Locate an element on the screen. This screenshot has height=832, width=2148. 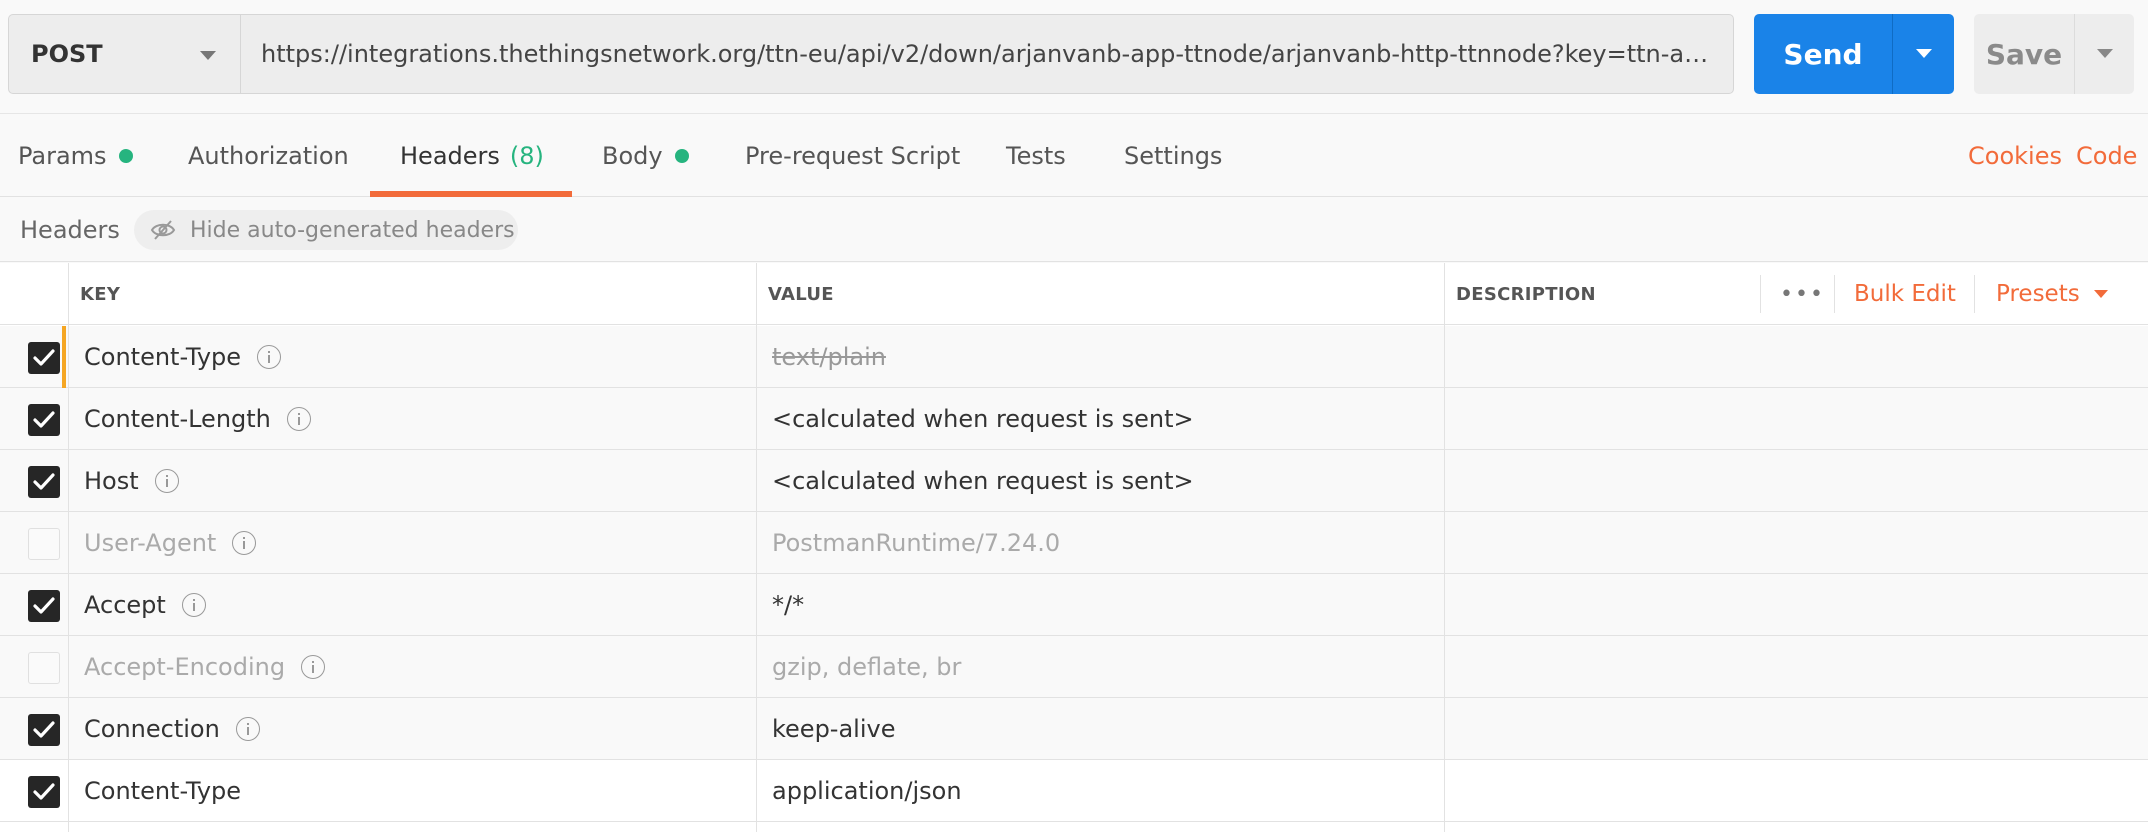
active-tab-indicator is located at coordinates (471, 194).